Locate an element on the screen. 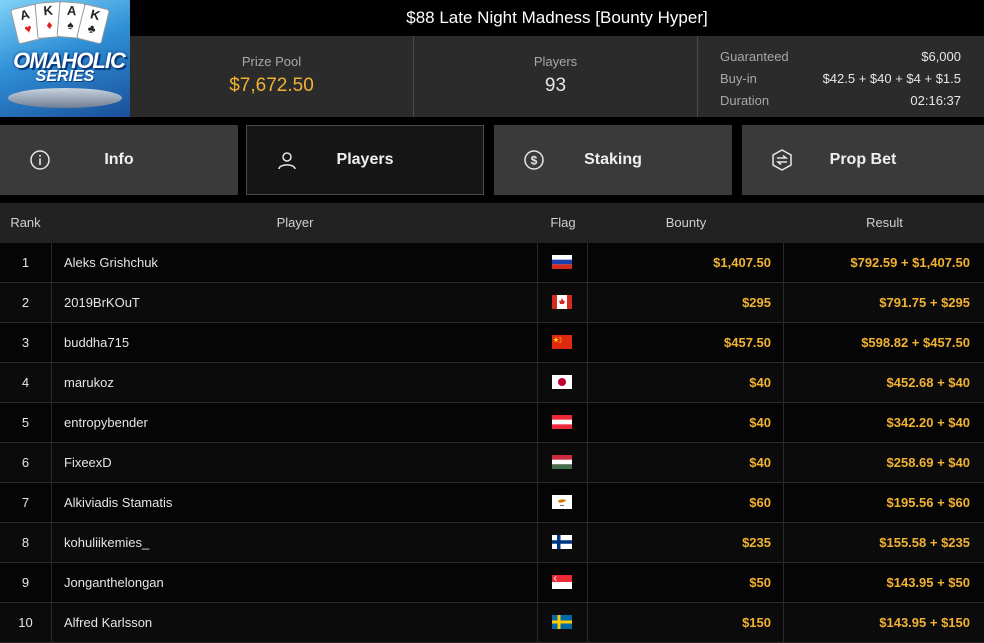 This screenshot has height=643, width=984. buy-in-value: $42.5 + $40 + $4 + $1.5 is located at coordinates (891, 78).